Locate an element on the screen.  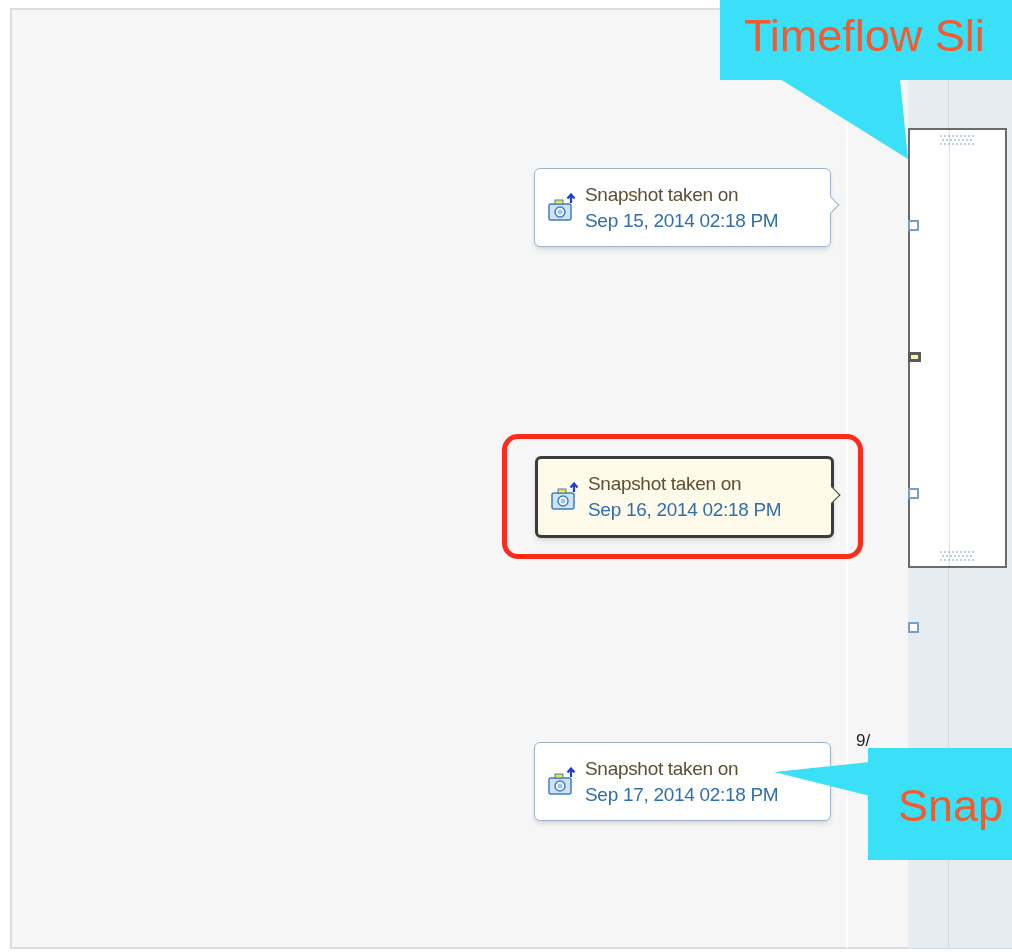
date-label: 9/ is located at coordinates (863, 741).